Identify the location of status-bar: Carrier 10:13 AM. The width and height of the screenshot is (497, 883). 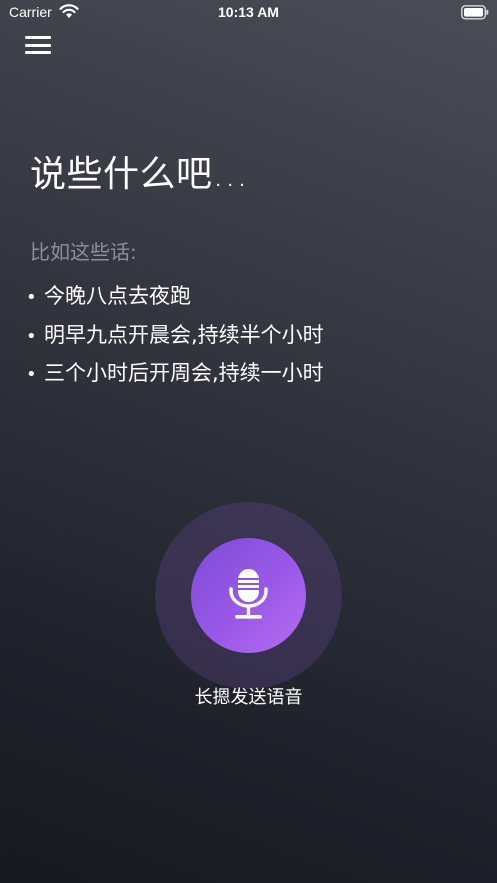
(248, 13).